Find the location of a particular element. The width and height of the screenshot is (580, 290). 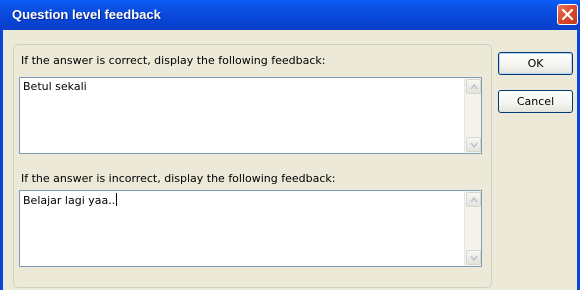

incorrect-feedback-scrollbar is located at coordinates (472, 228).